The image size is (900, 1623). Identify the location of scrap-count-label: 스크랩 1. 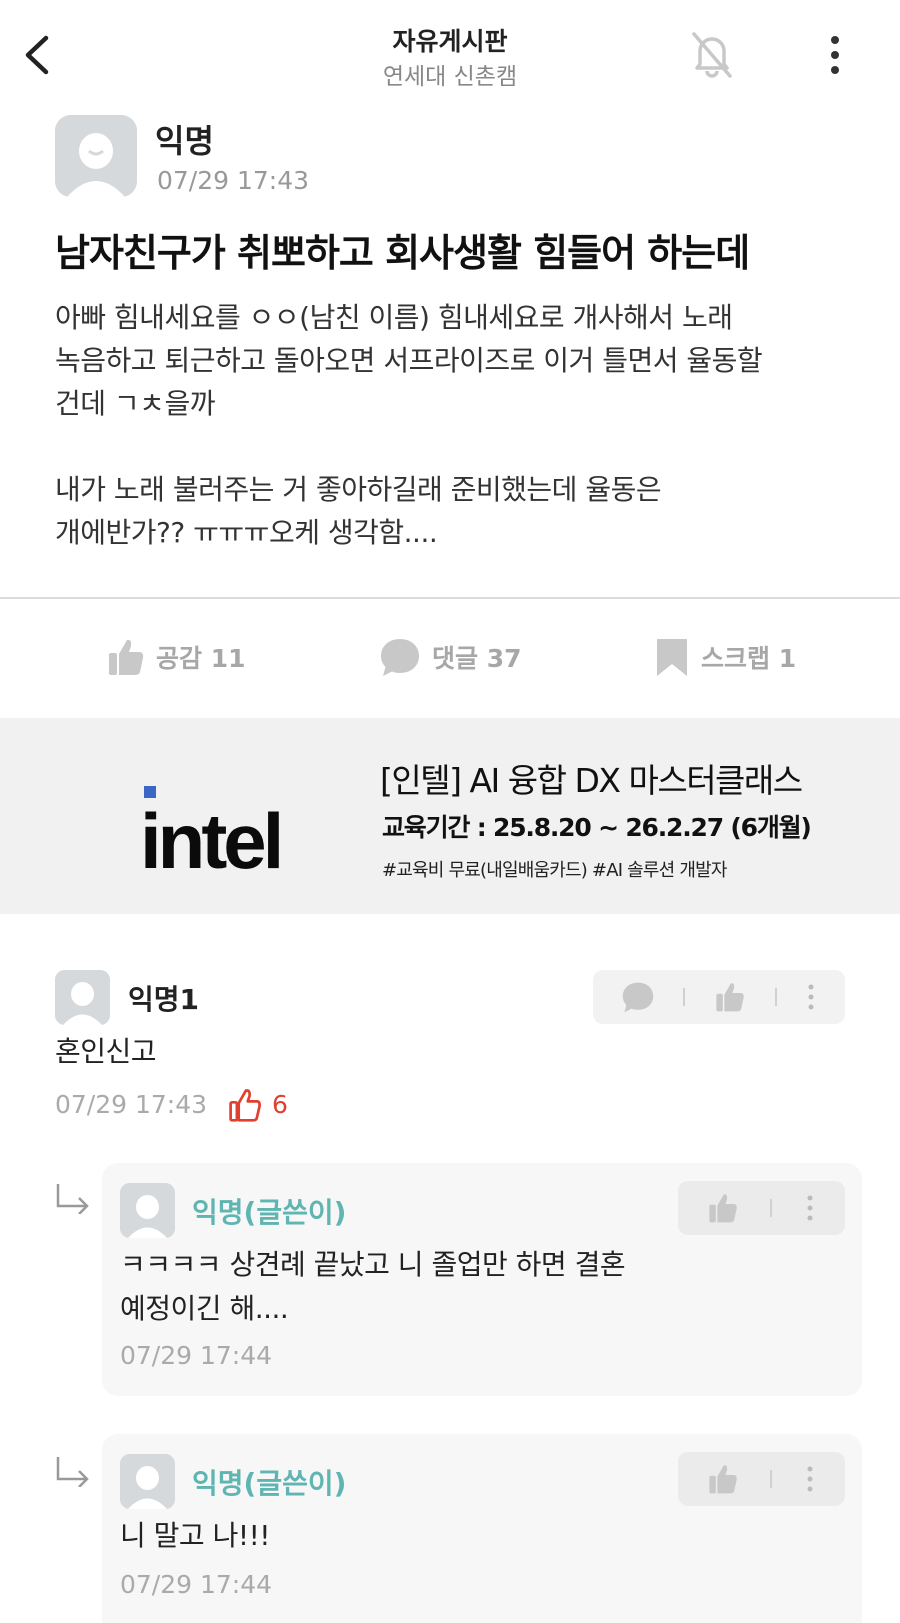
(749, 658).